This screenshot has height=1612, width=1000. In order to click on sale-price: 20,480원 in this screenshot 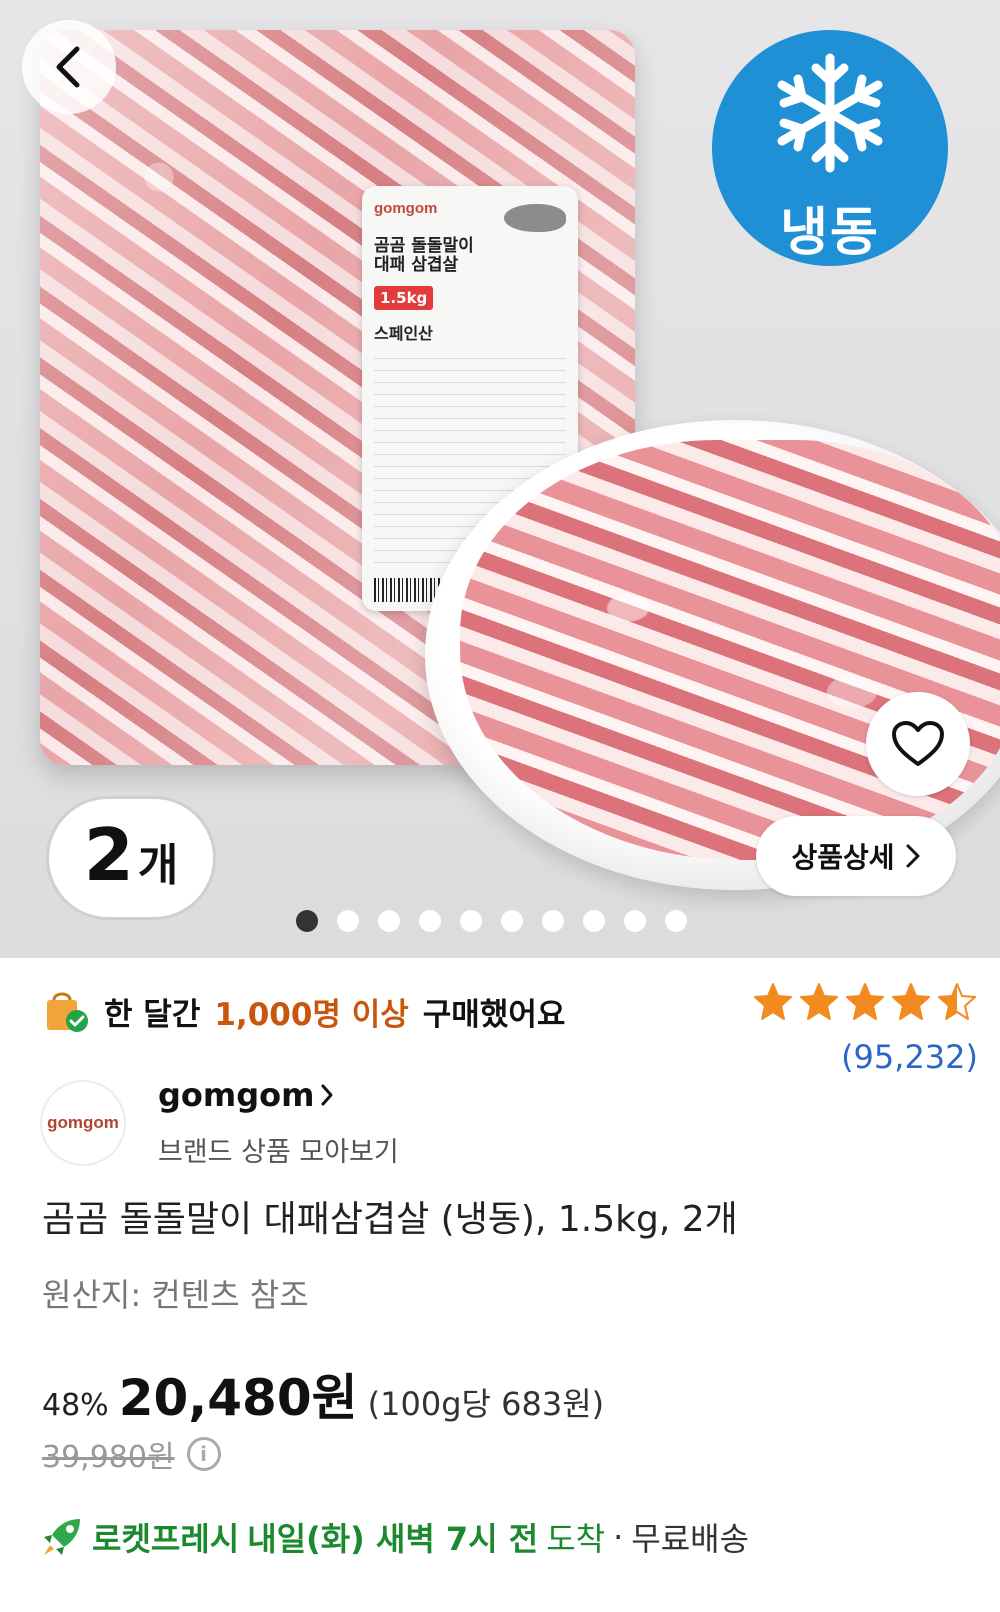, I will do `click(238, 1398)`.